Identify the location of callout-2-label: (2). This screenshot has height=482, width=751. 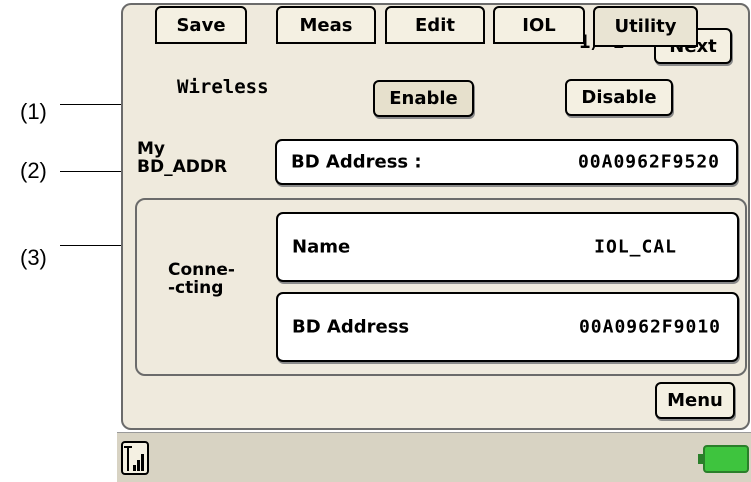
(33, 170).